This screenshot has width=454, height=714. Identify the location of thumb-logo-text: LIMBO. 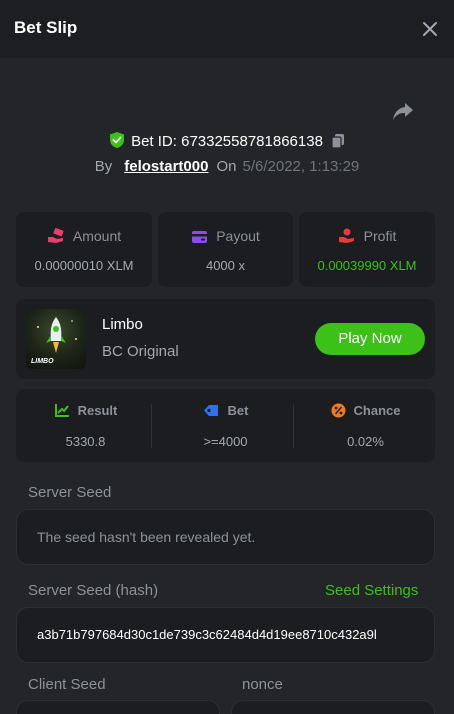
(42, 361).